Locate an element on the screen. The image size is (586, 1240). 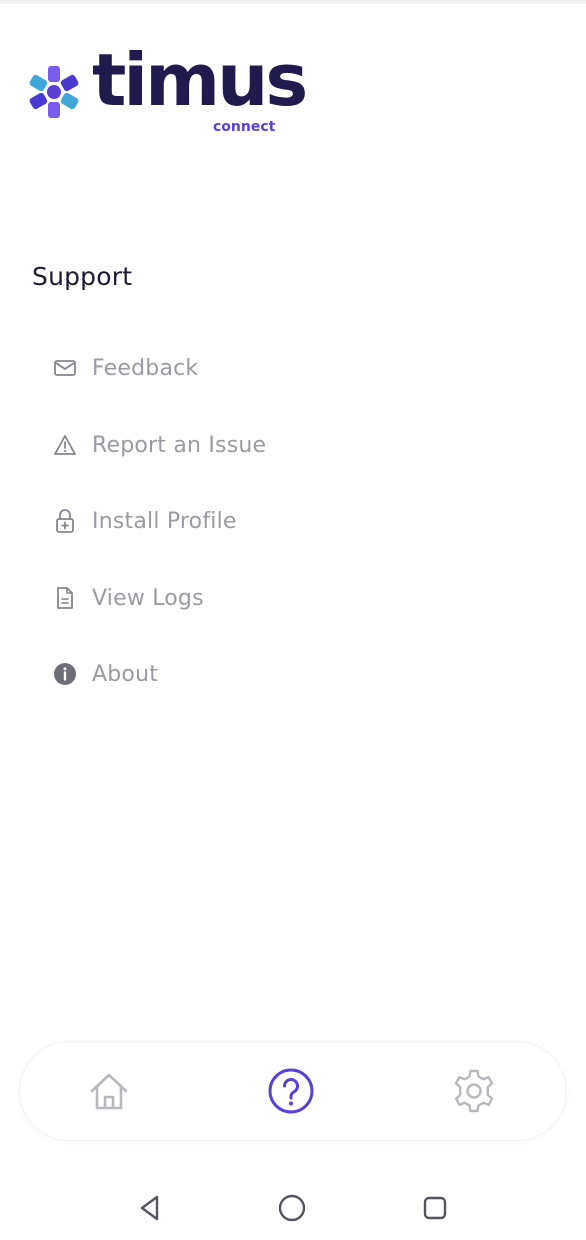
envelope-icon is located at coordinates (65, 368).